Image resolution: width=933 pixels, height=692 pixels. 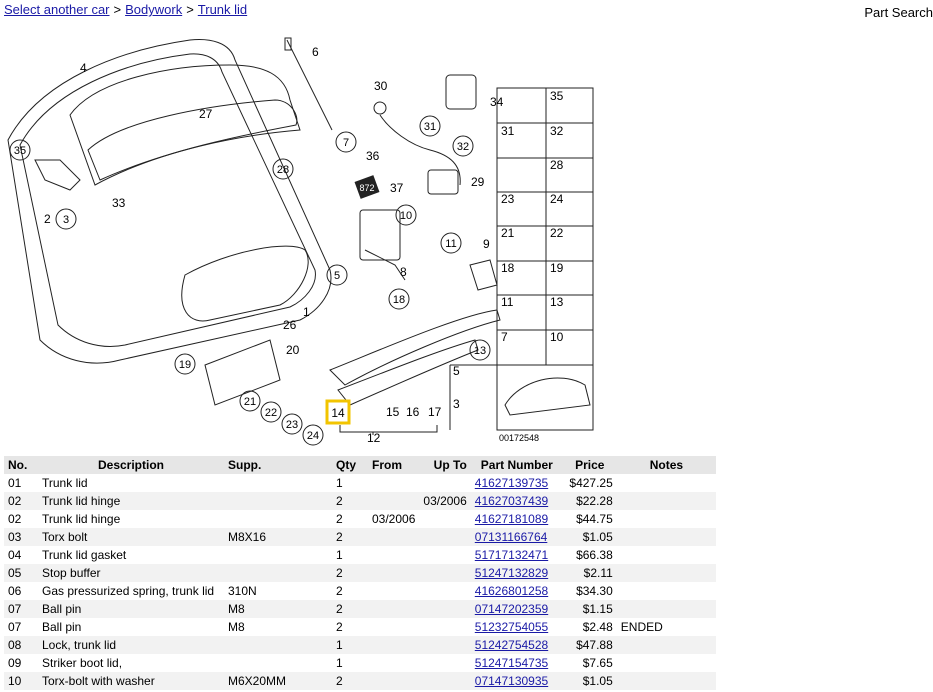 What do you see at coordinates (278, 681) in the screenshot?
I see `cell-supp: M6X20MM` at bounding box center [278, 681].